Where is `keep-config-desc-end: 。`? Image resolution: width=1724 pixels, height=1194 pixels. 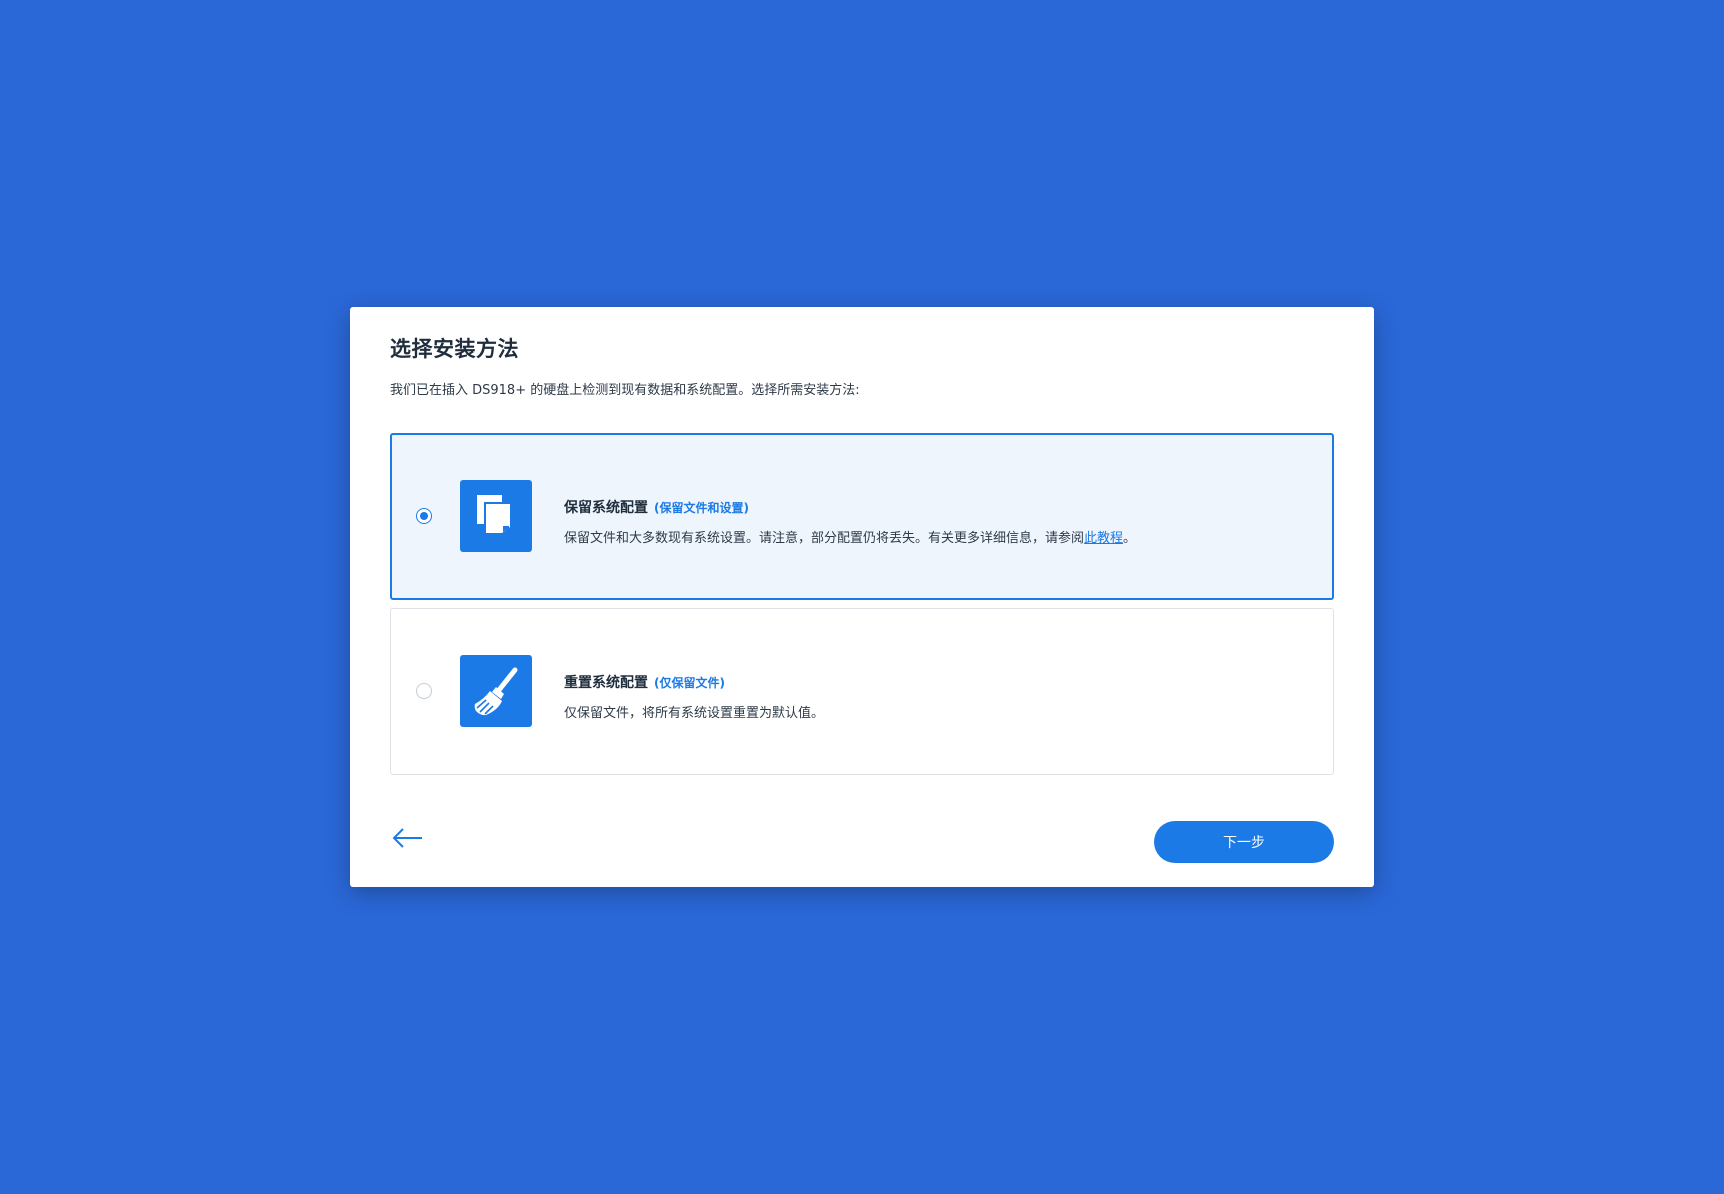
keep-config-desc-end: 。 is located at coordinates (1130, 538).